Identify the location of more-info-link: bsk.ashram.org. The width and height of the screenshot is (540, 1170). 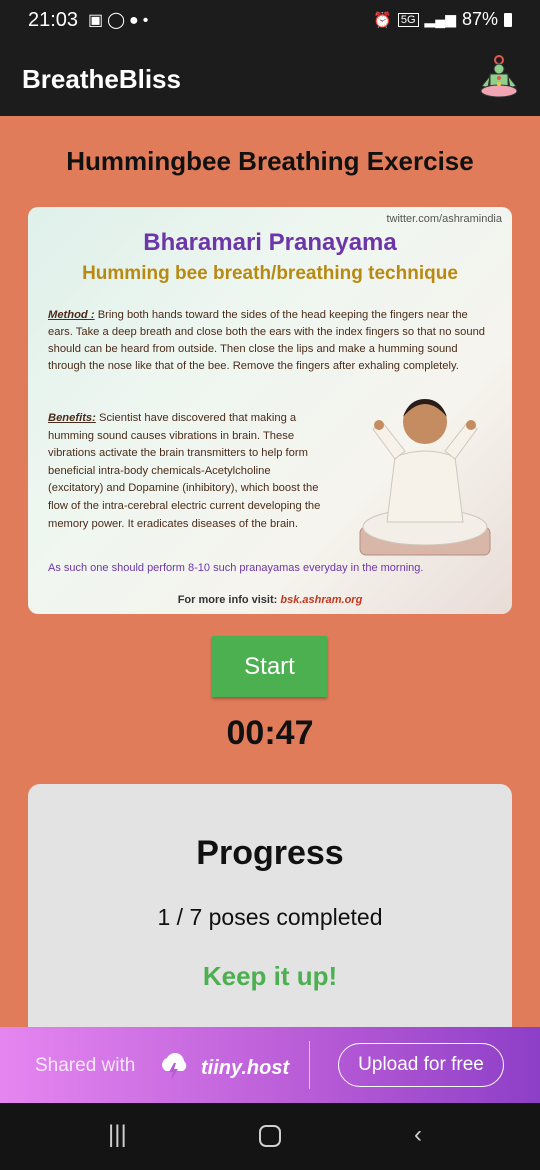
(321, 600).